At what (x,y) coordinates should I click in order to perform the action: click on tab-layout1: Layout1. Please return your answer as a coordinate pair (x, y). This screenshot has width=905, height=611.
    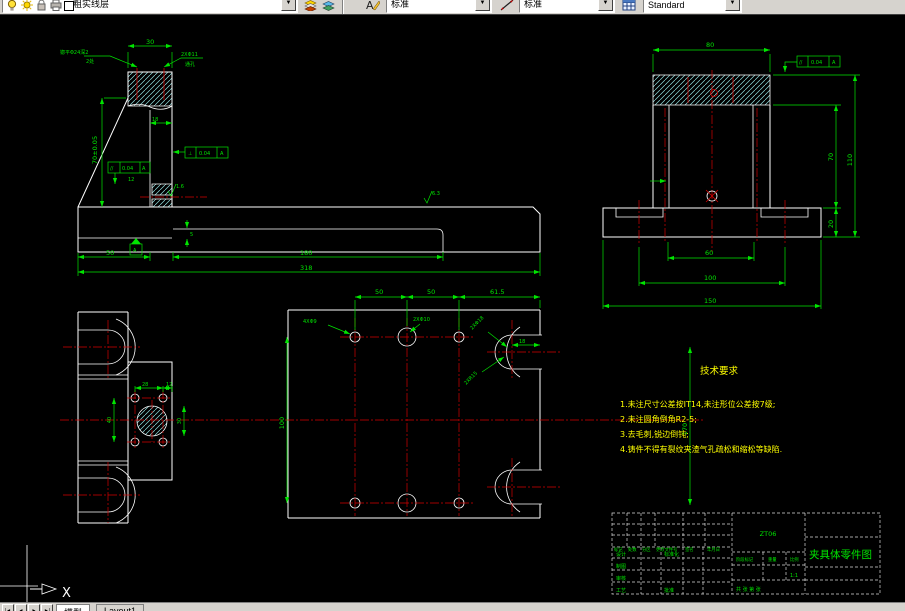
    Looking at the image, I should click on (120, 607).